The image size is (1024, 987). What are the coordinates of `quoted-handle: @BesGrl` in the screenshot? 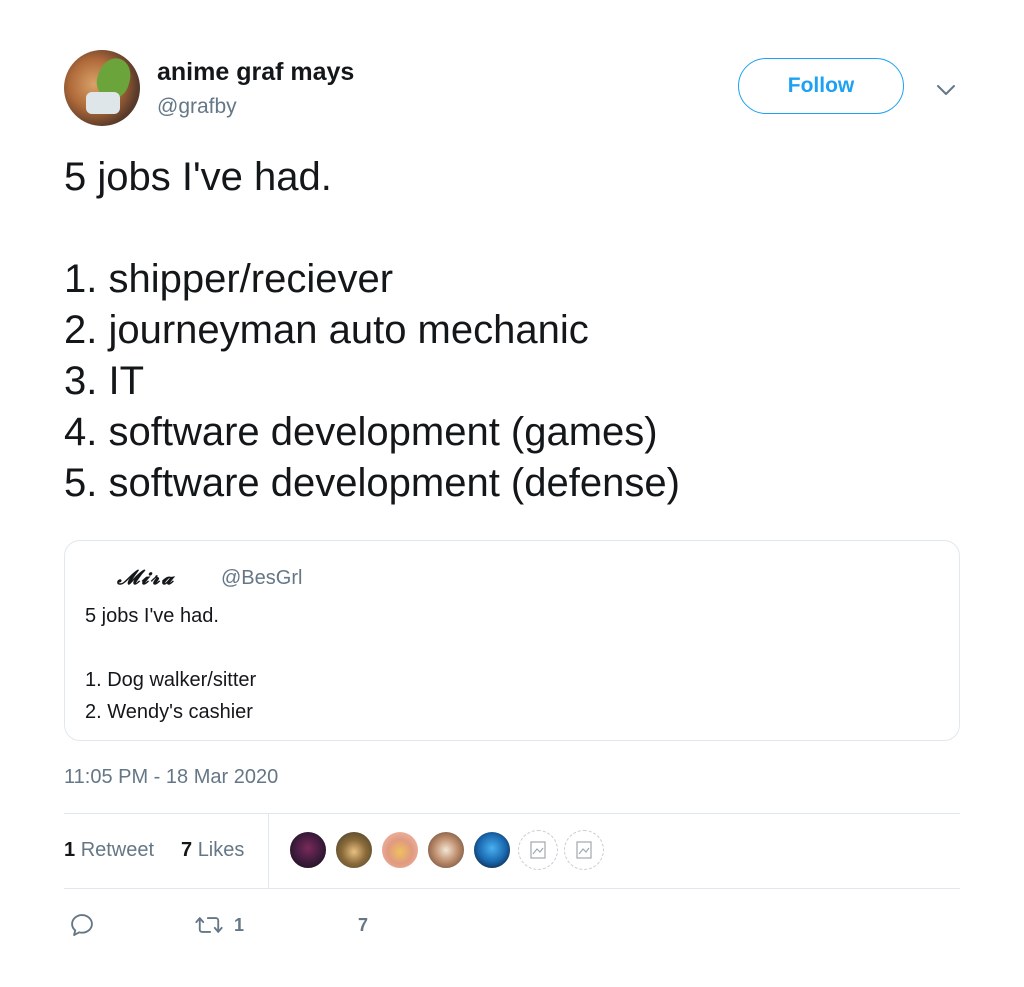 It's located at (262, 578).